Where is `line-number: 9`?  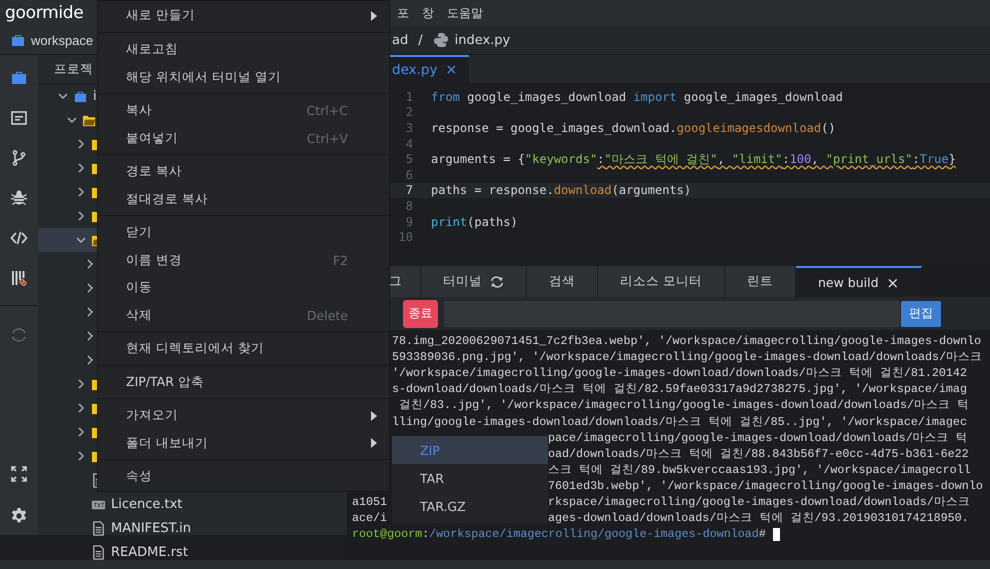 line-number: 9 is located at coordinates (408, 221).